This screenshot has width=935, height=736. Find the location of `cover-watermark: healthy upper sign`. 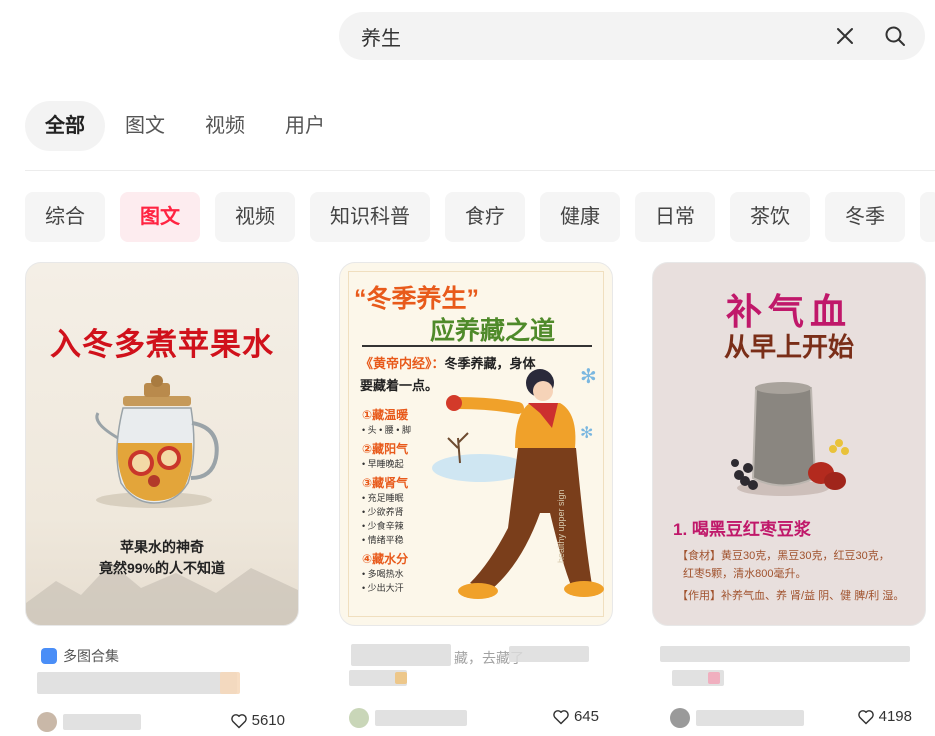

cover-watermark: healthy upper sign is located at coordinates (561, 526).